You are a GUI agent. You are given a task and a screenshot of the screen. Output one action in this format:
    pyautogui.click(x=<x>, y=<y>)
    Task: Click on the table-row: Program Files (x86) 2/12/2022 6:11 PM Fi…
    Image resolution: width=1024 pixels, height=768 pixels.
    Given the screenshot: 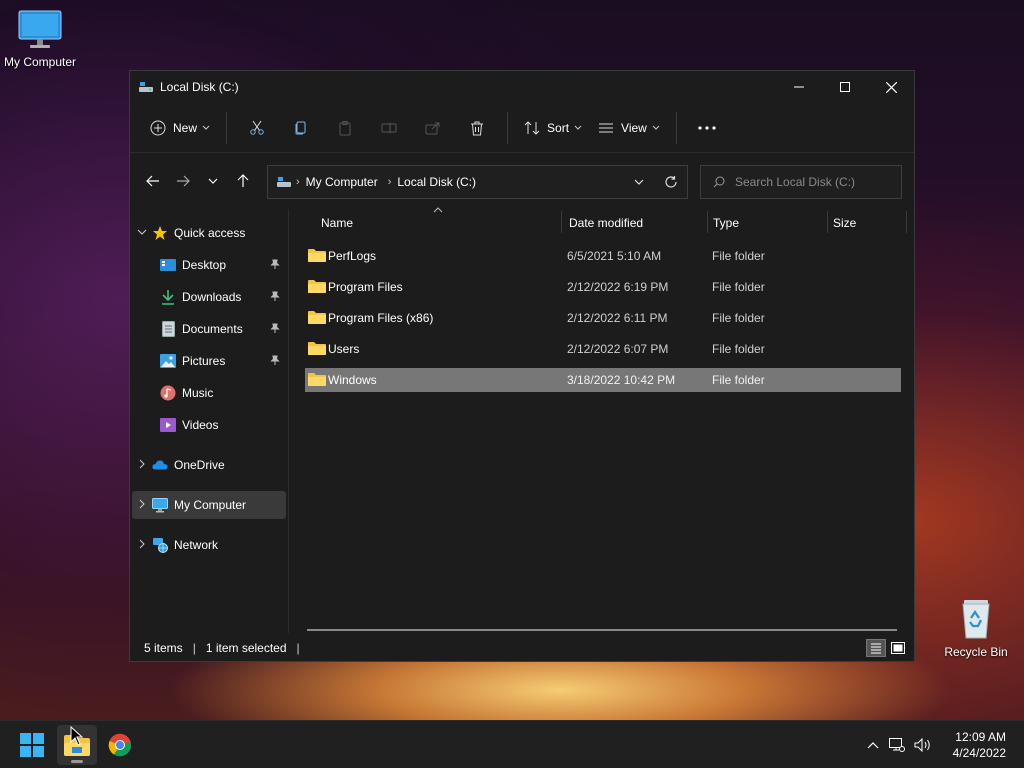 What is the action you would take?
    pyautogui.click(x=603, y=318)
    